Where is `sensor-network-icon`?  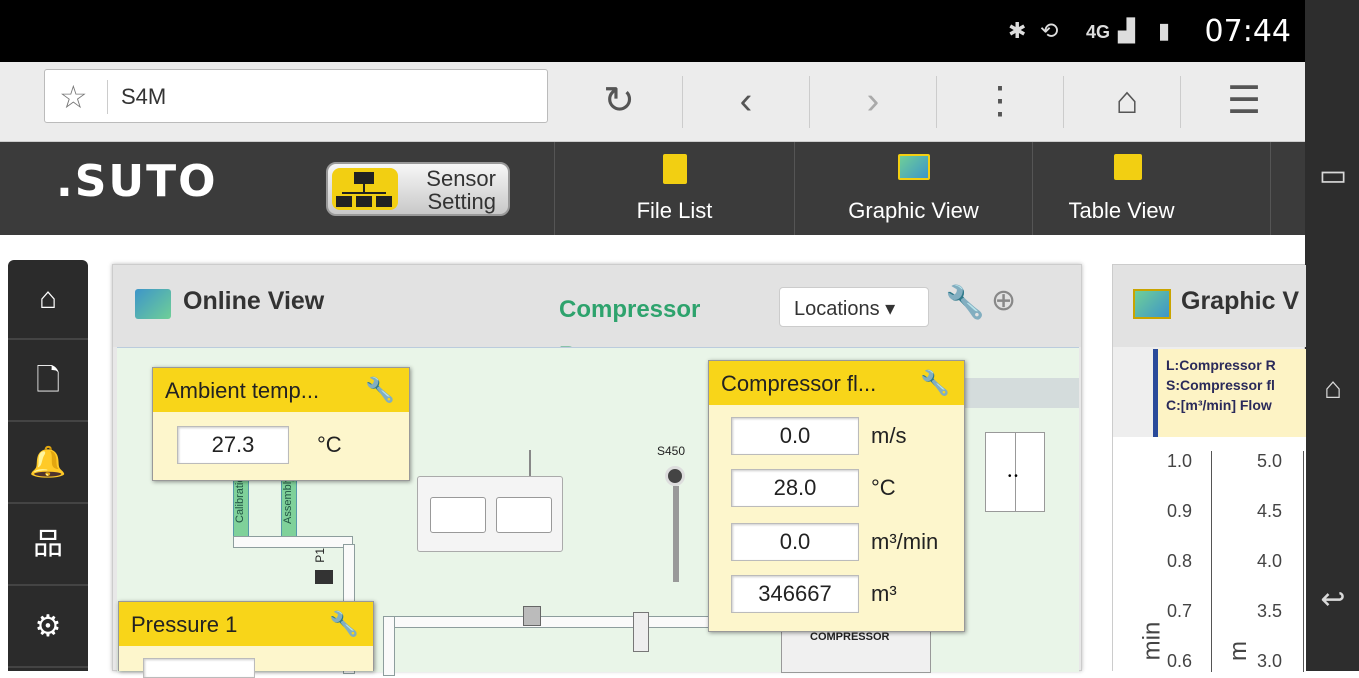 sensor-network-icon is located at coordinates (365, 189).